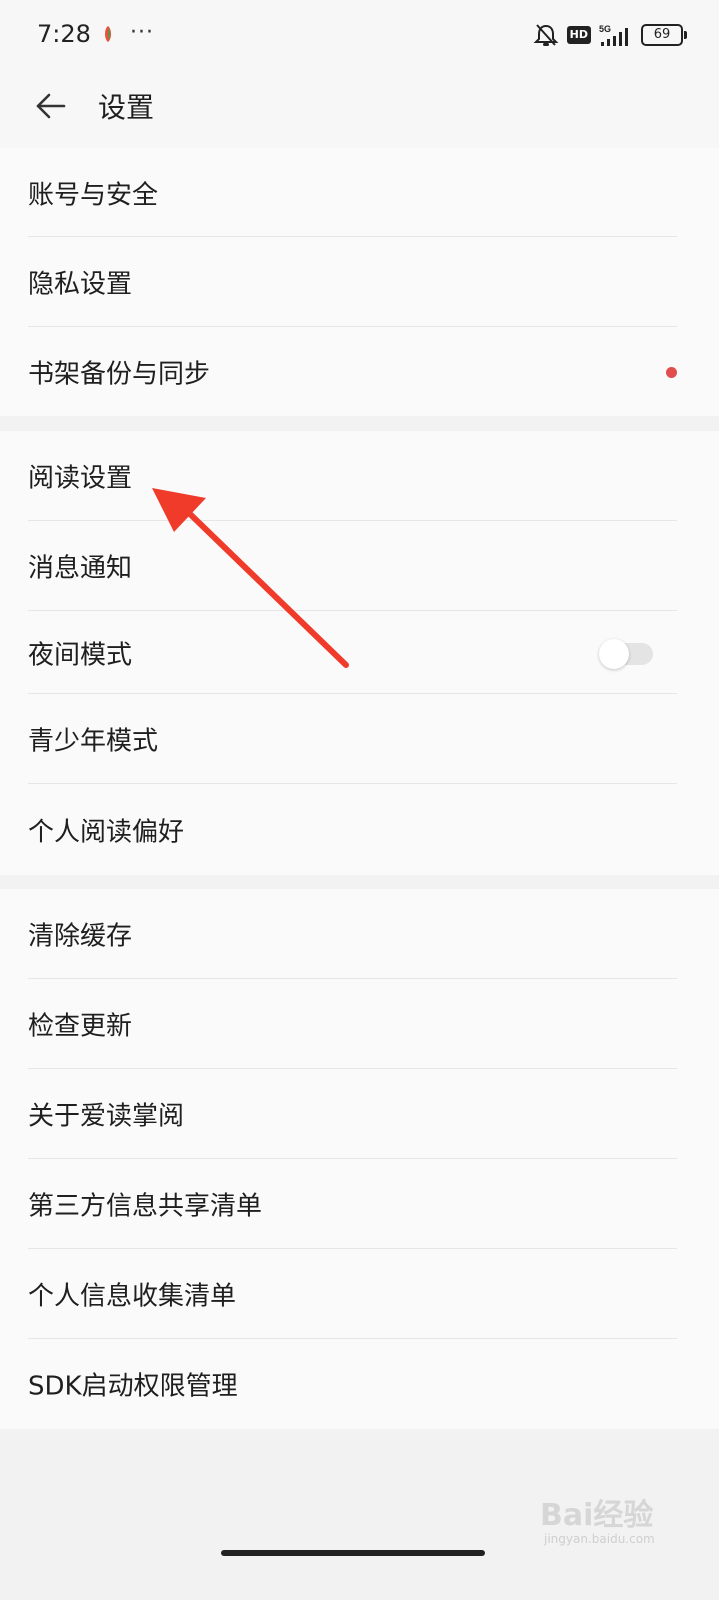 The image size is (719, 1600). I want to click on settings-item-personal-info-list: 个人信息收集清单, so click(359, 1294).